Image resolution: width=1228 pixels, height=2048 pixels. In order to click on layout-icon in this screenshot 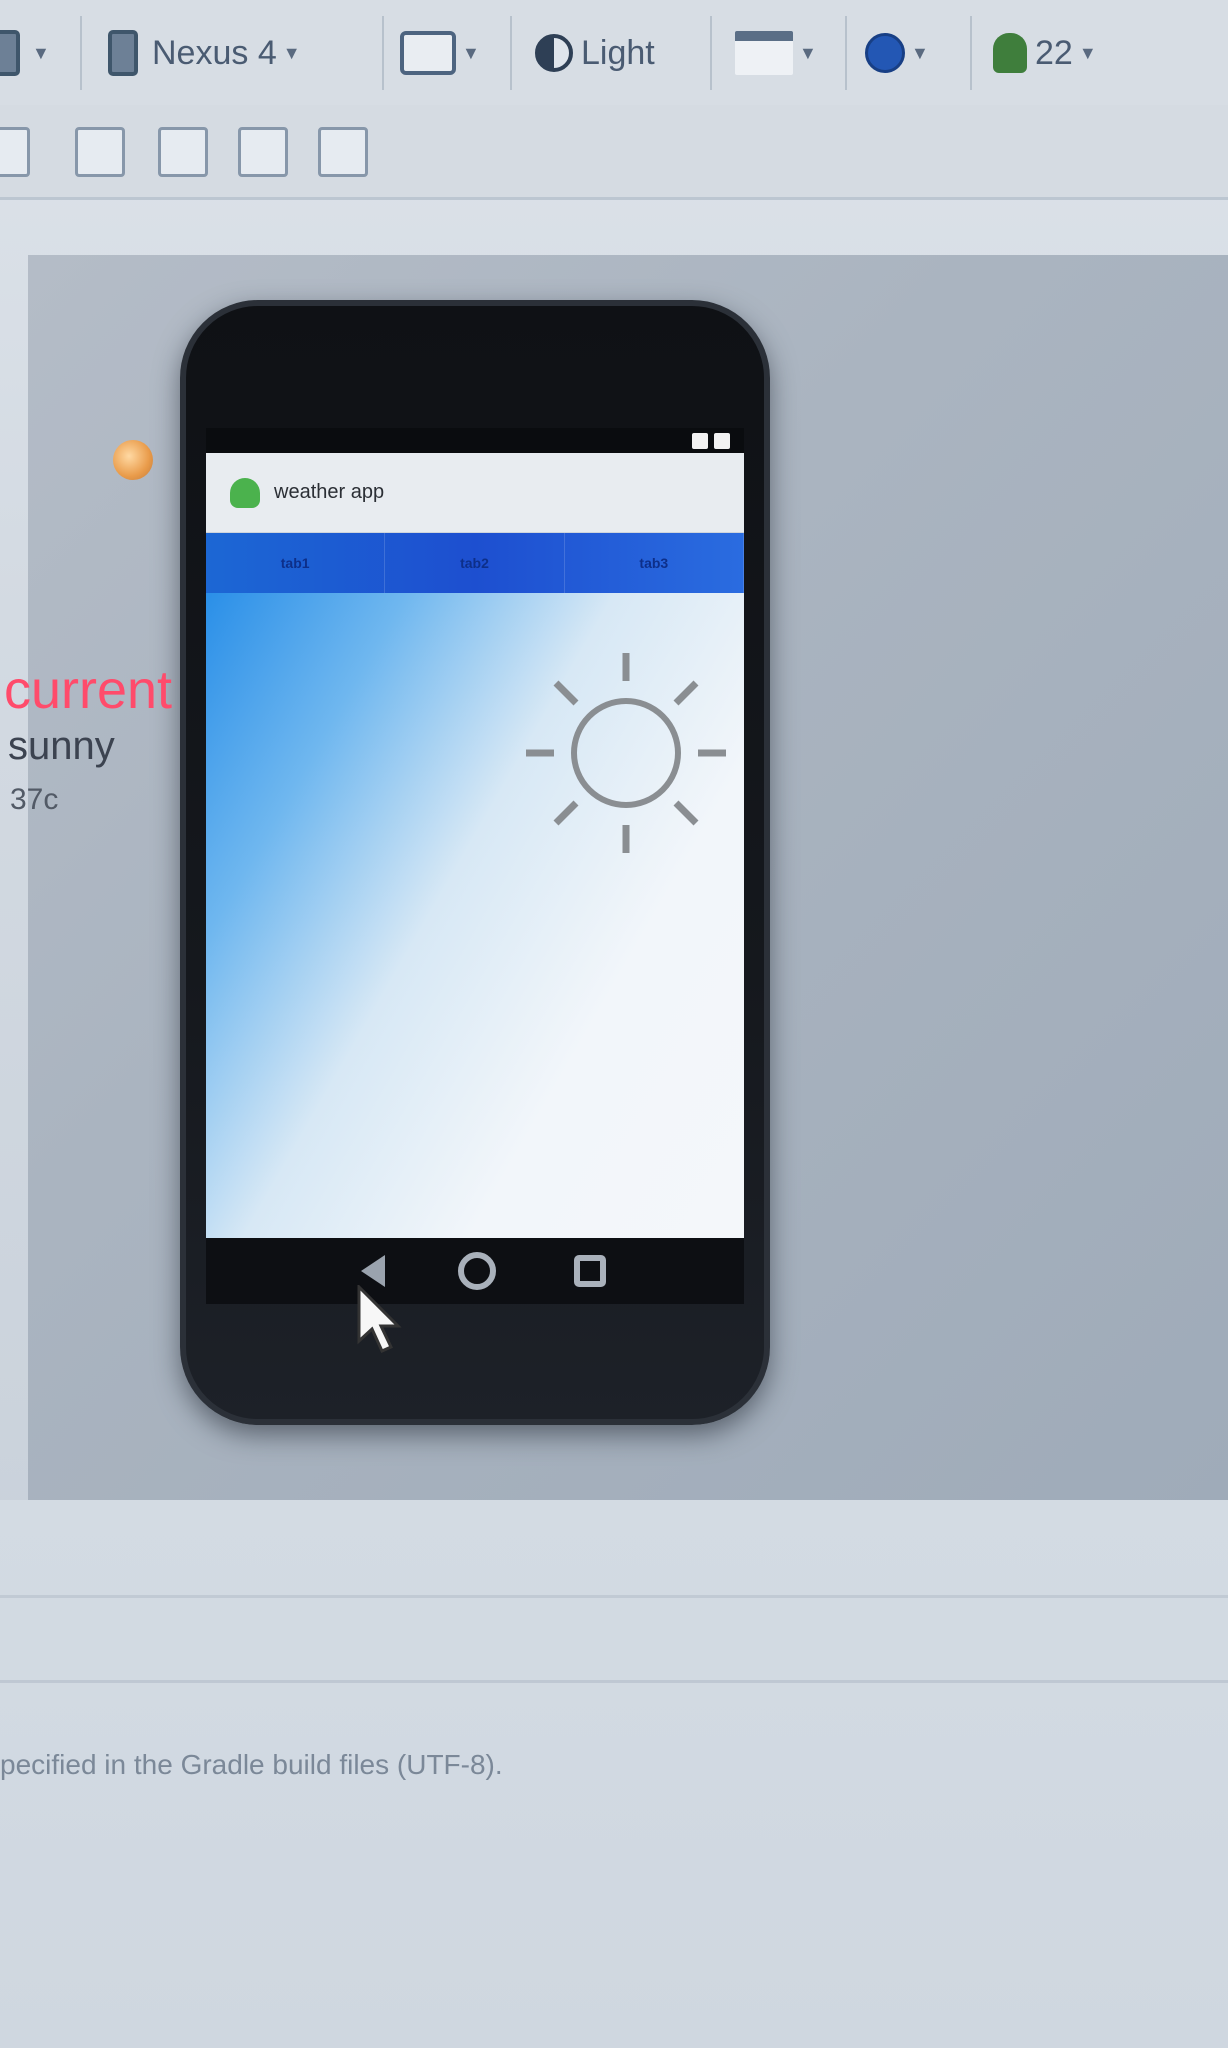, I will do `click(15, 152)`.